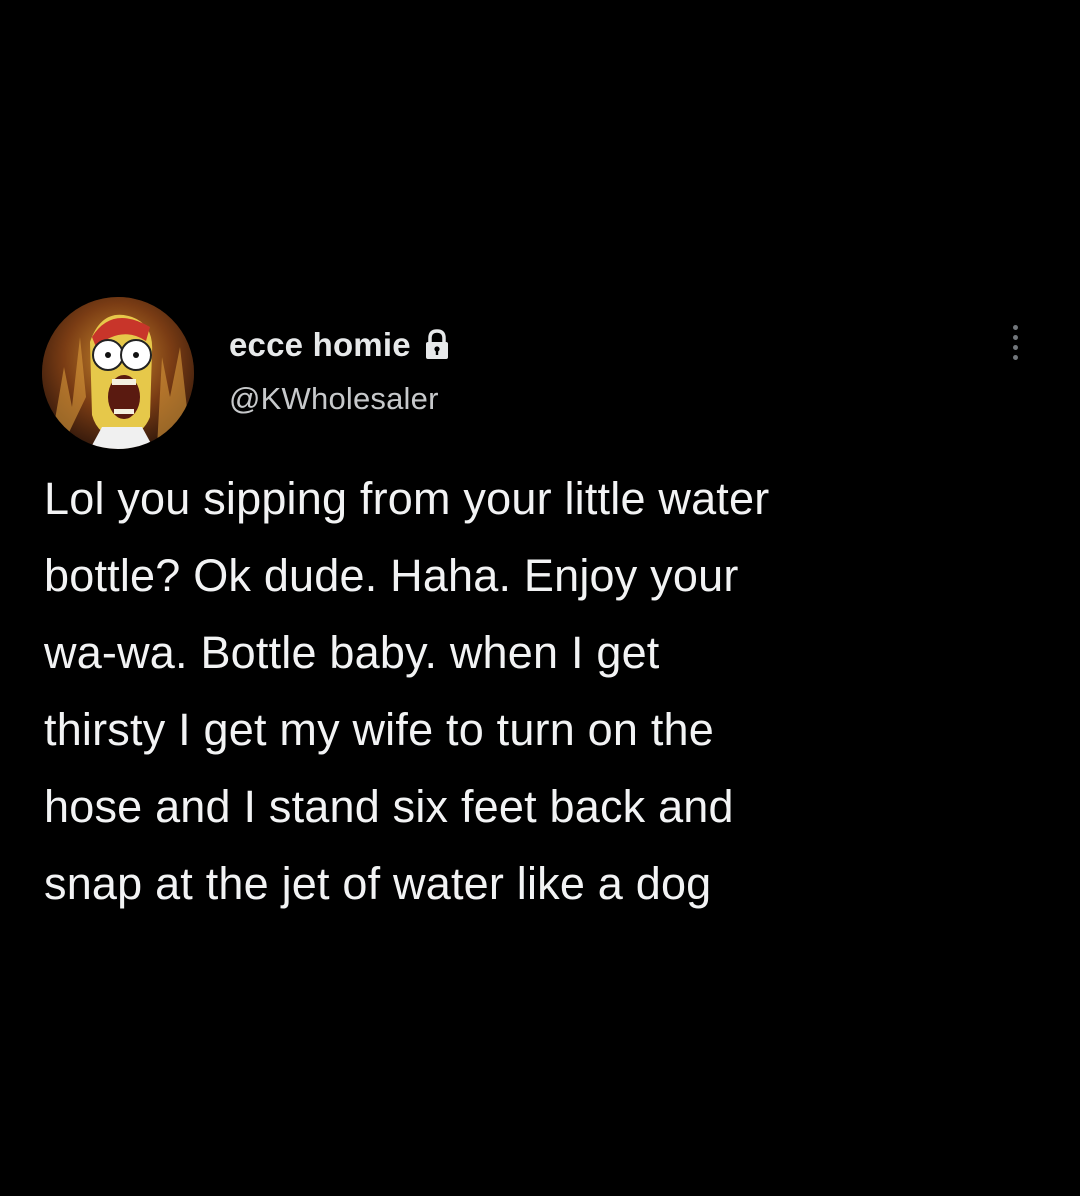 The height and width of the screenshot is (1196, 1080). What do you see at coordinates (379, 729) in the screenshot?
I see `tweet-text-line: thirsty I get my wife to turn on the` at bounding box center [379, 729].